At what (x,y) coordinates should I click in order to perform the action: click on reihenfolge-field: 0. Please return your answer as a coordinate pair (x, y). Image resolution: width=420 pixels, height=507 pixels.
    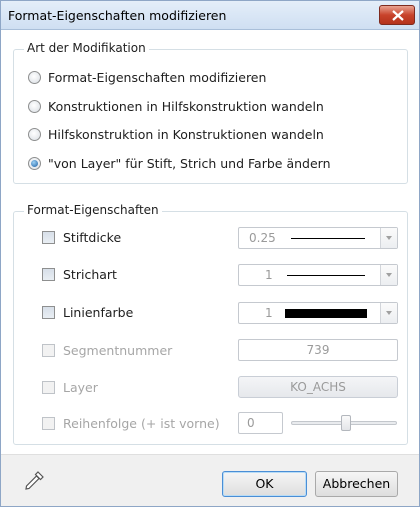
    Looking at the image, I should click on (260, 423).